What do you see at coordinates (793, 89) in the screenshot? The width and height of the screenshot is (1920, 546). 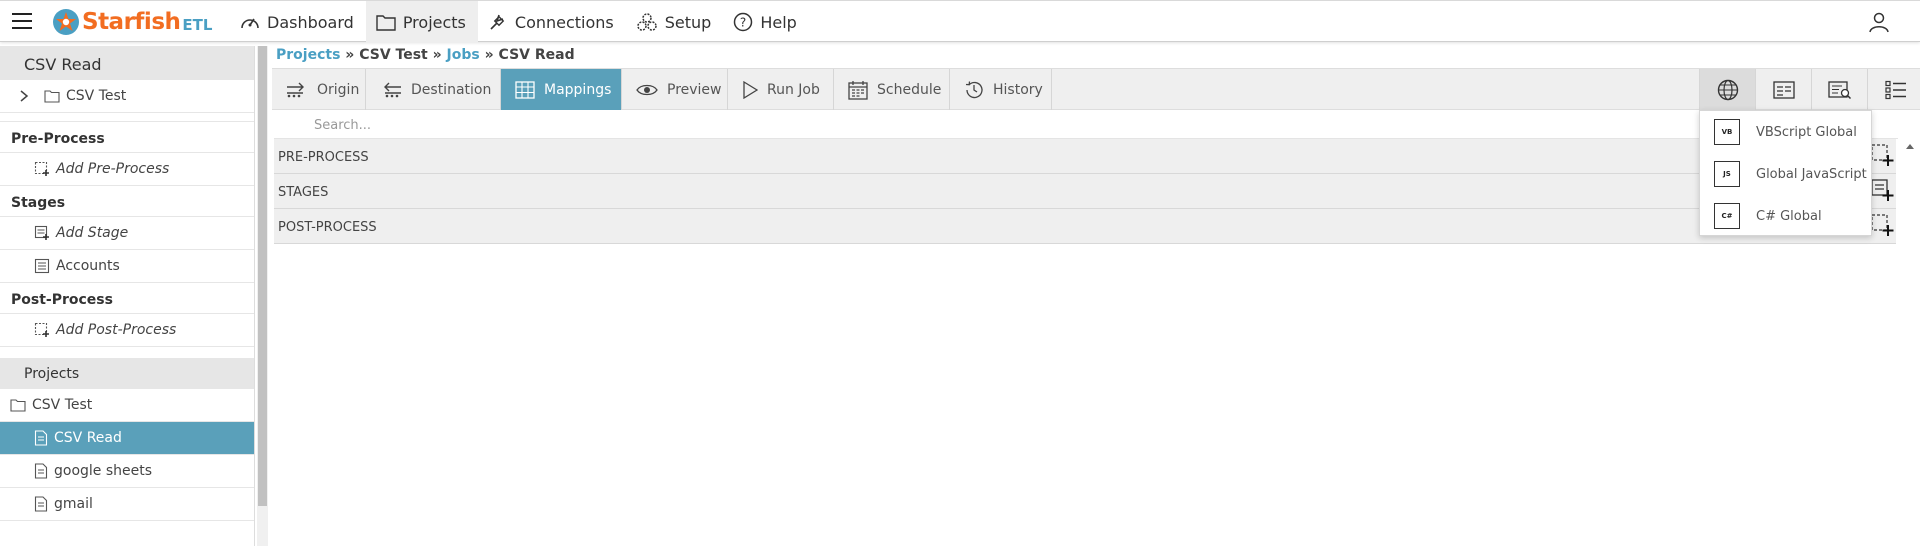 I see `tab-run-job-label: Run Job` at bounding box center [793, 89].